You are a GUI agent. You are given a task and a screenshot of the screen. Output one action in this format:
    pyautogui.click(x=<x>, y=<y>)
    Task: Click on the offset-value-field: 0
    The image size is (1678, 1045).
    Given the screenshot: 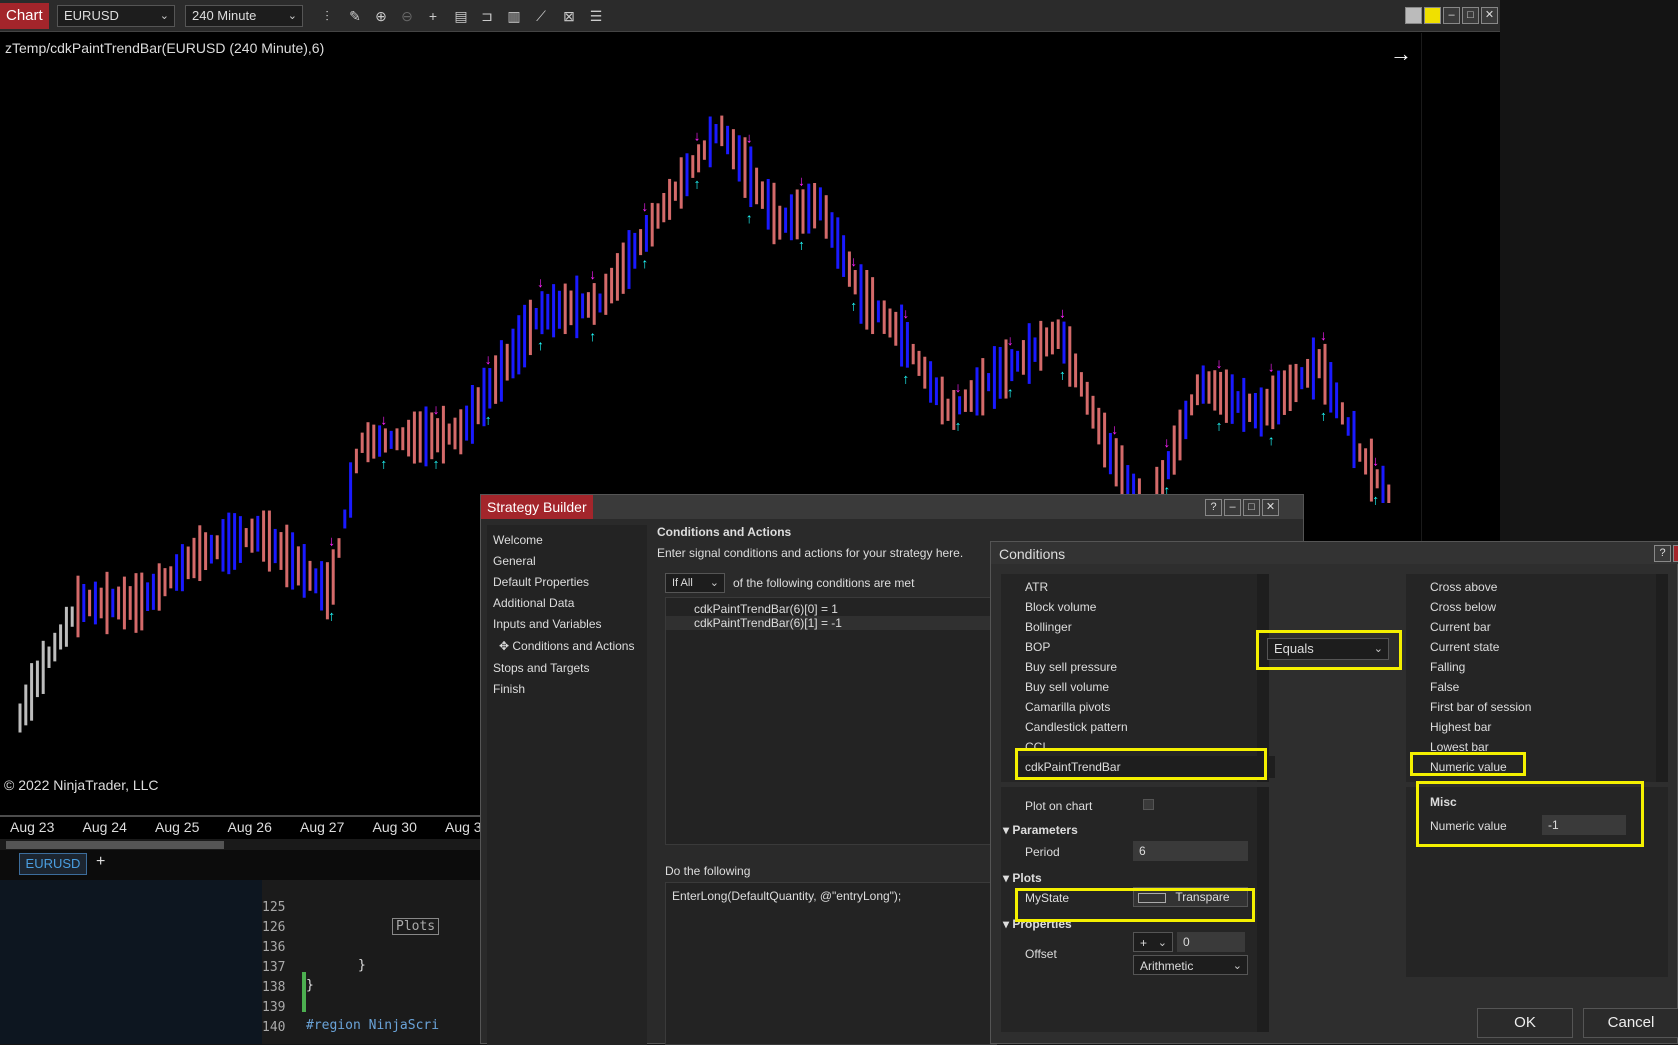 What is the action you would take?
    pyautogui.click(x=1211, y=942)
    